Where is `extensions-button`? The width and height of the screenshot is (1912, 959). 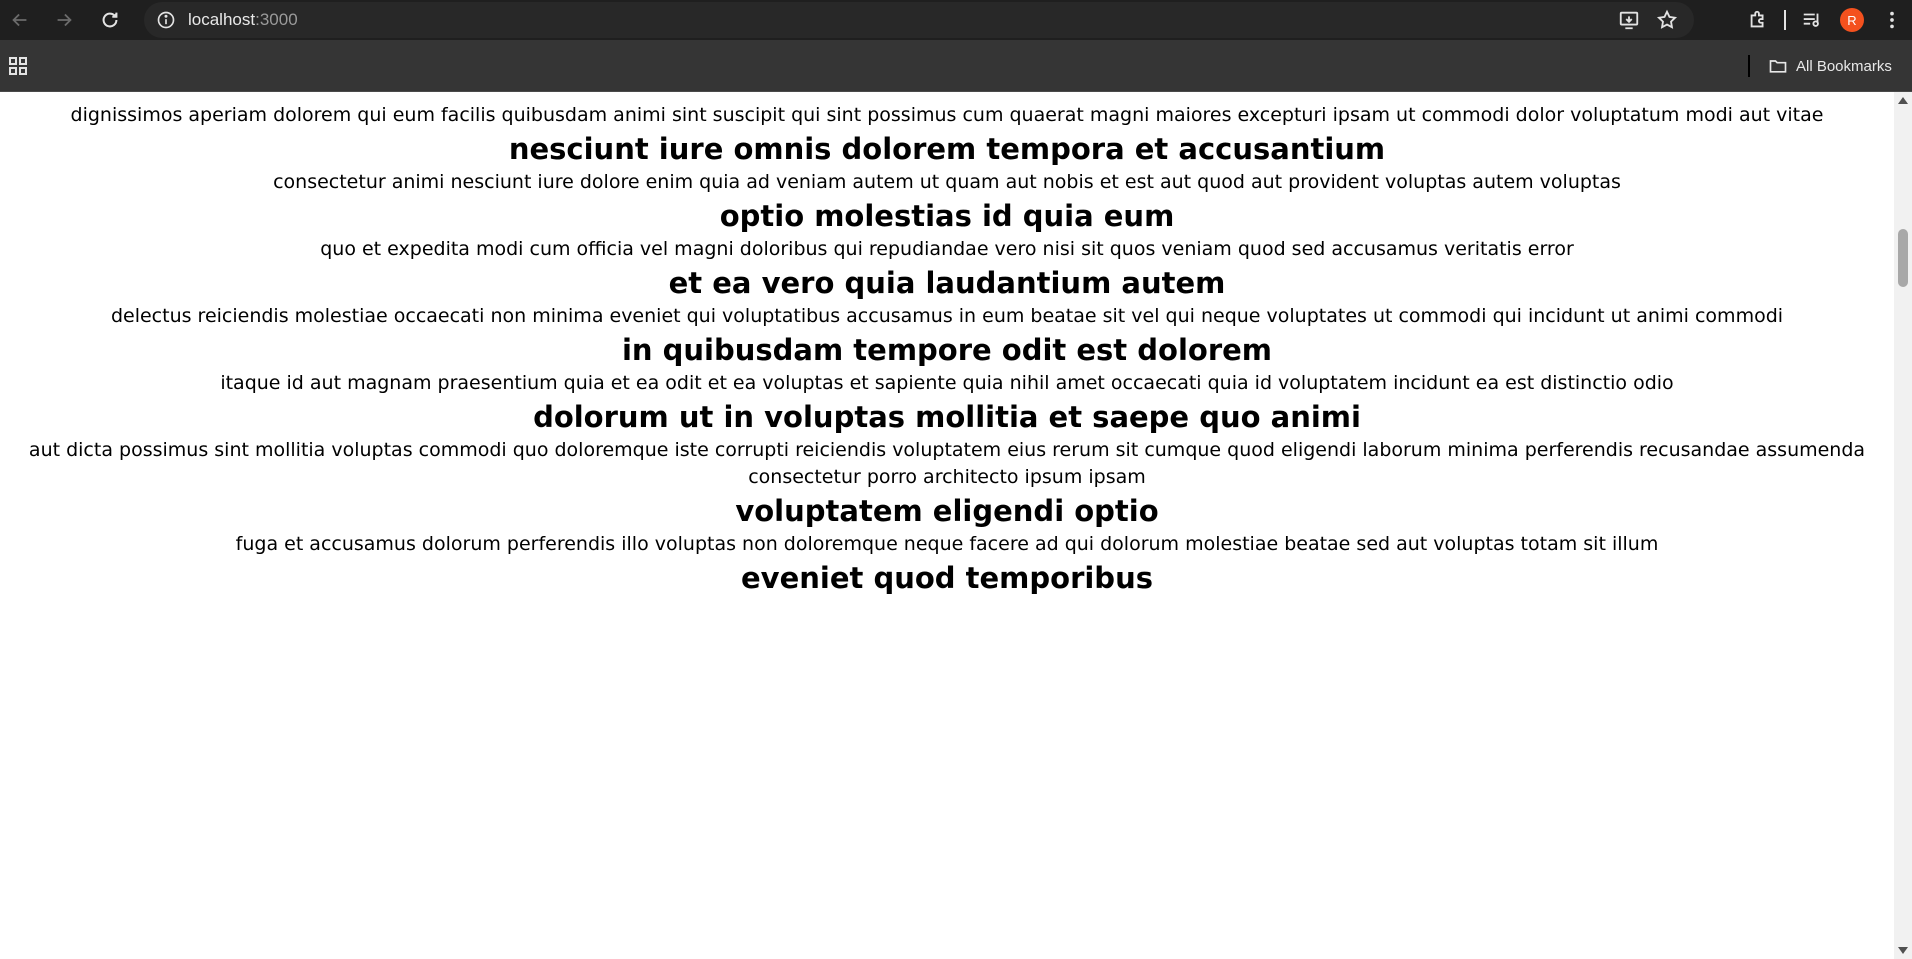 extensions-button is located at coordinates (1758, 20).